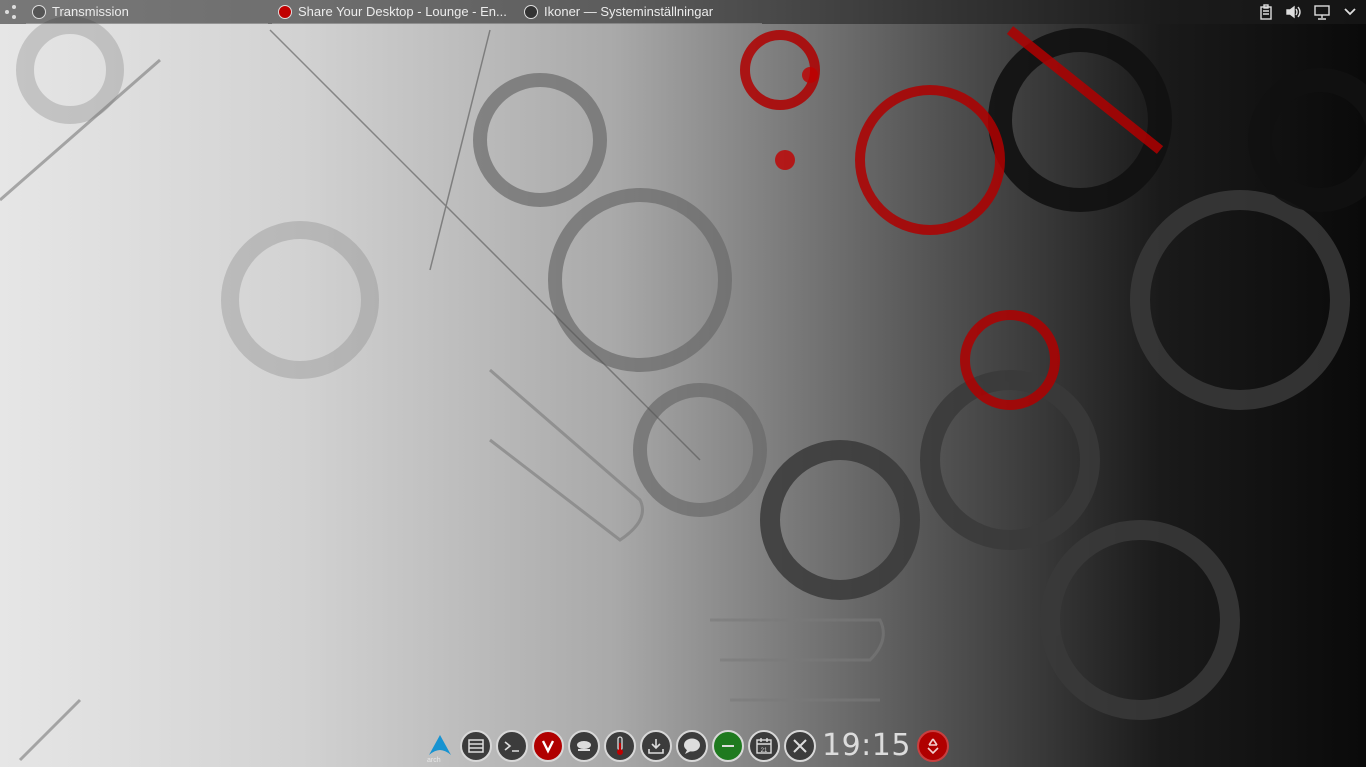  What do you see at coordinates (1294, 12) in the screenshot?
I see `volume-icon` at bounding box center [1294, 12].